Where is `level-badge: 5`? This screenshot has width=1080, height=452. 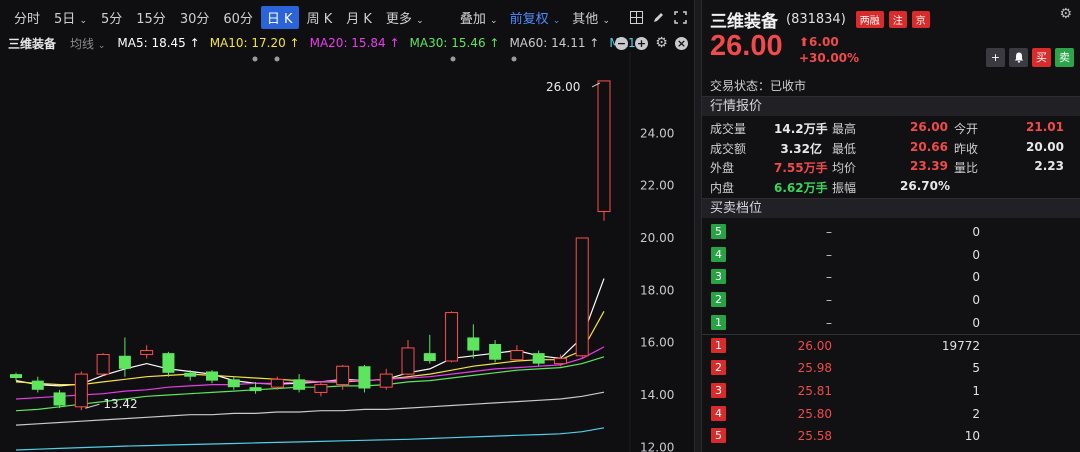
level-badge: 5 is located at coordinates (718, 436).